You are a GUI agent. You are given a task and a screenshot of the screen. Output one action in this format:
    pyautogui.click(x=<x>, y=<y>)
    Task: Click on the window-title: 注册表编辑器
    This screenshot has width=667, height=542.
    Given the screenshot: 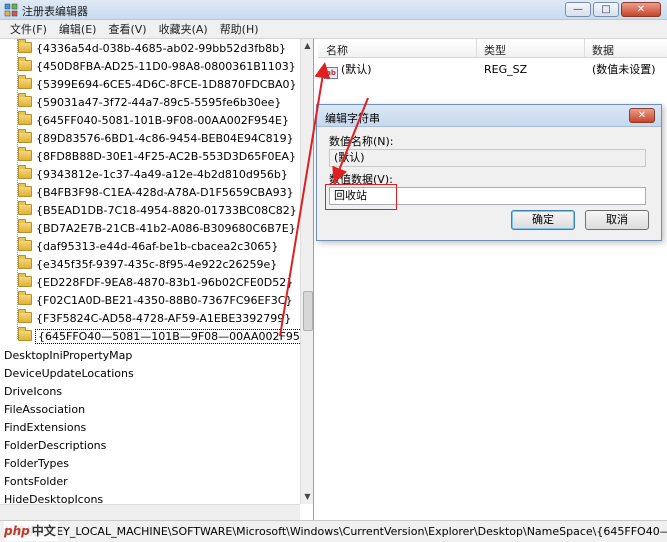 What is the action you would take?
    pyautogui.click(x=55, y=11)
    